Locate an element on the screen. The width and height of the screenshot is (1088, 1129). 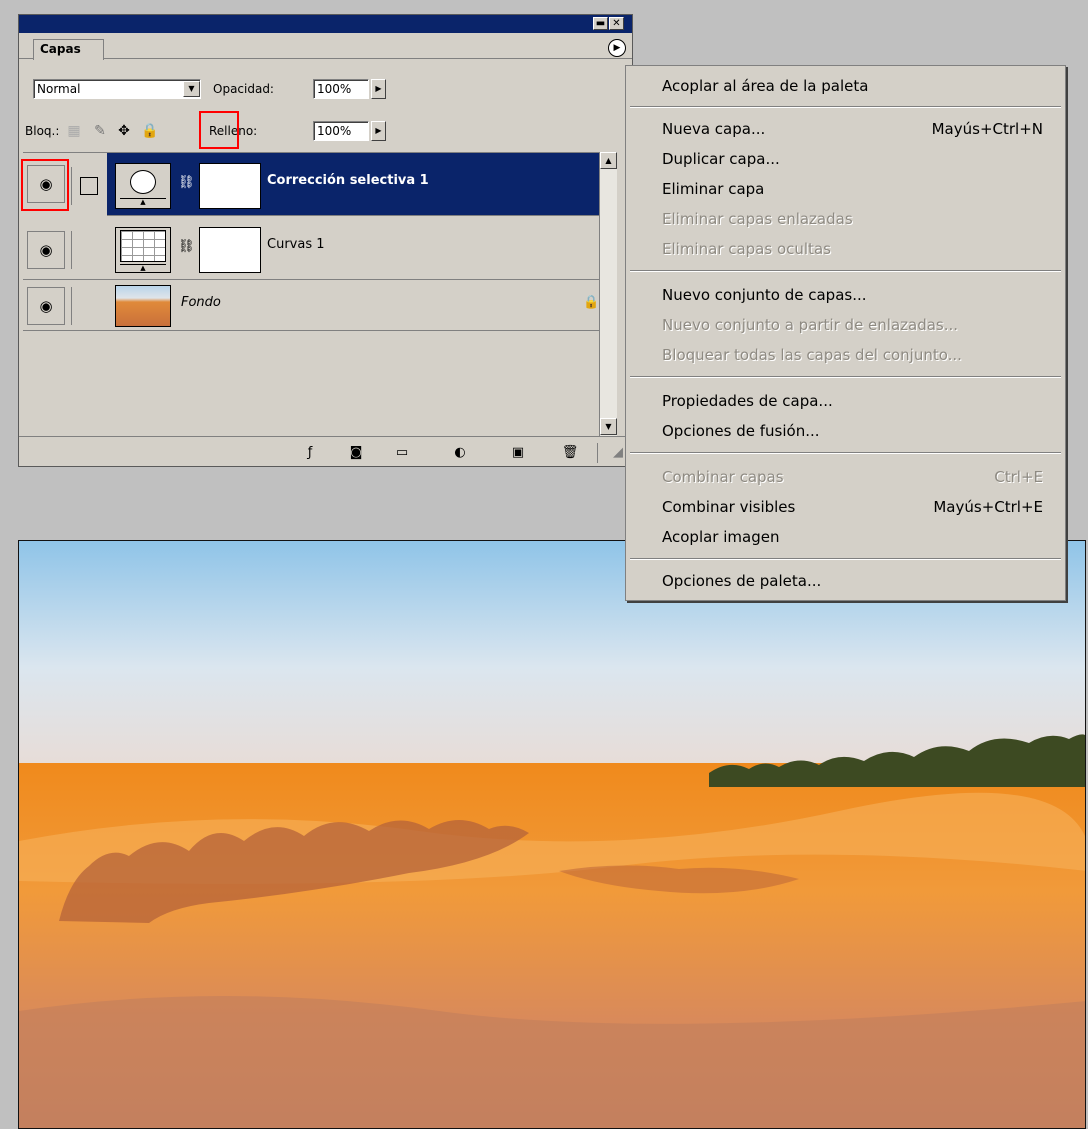
menu-item-delete-layer: Eliminar capa is located at coordinates (852, 189).